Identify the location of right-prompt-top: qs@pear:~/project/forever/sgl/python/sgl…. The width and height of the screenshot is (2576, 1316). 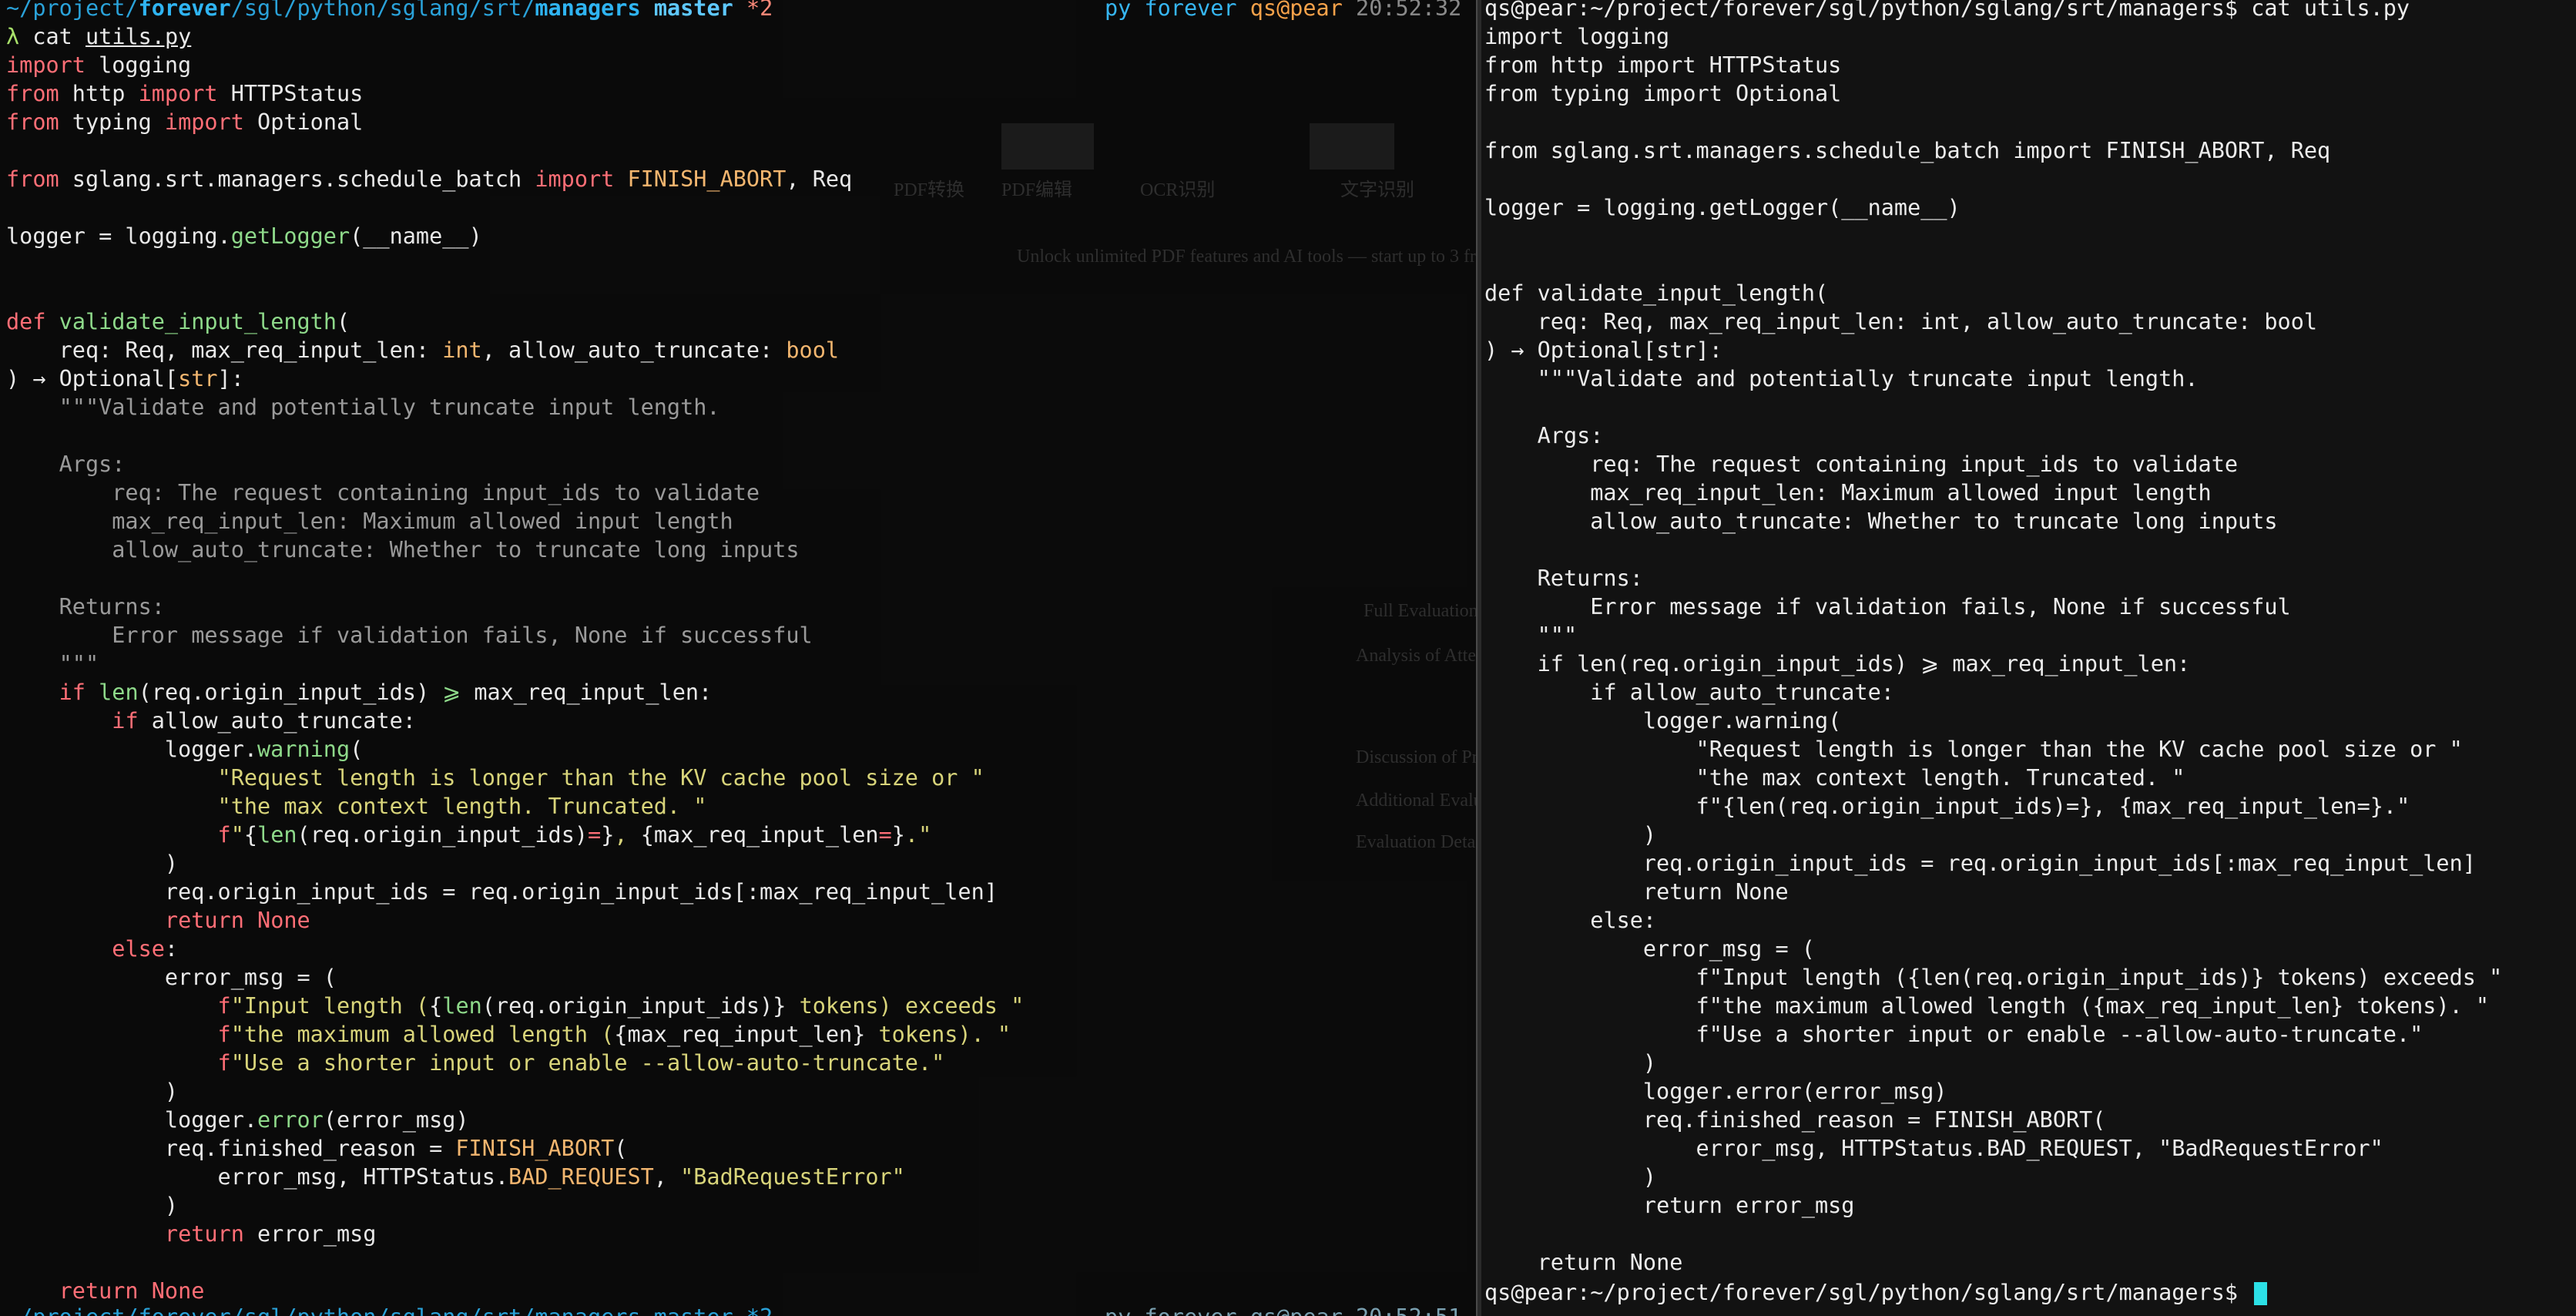
(1947, 10).